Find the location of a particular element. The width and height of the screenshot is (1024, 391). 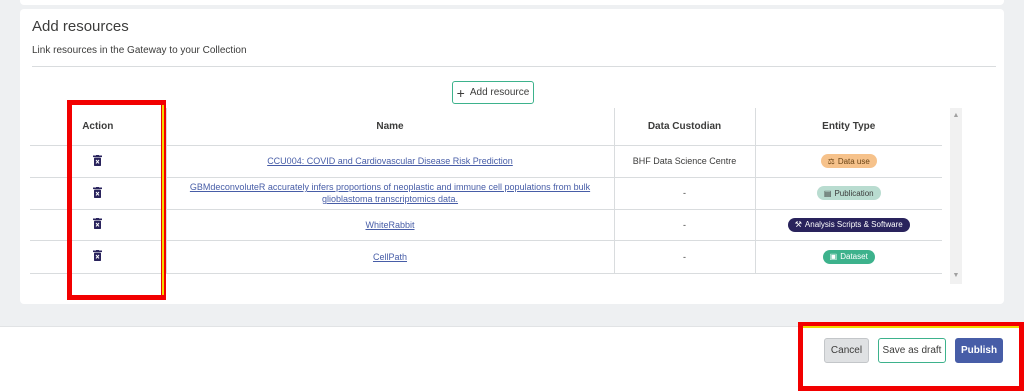

entity-type-badge: ⚒ Analysis Scripts & Software is located at coordinates (848, 224).